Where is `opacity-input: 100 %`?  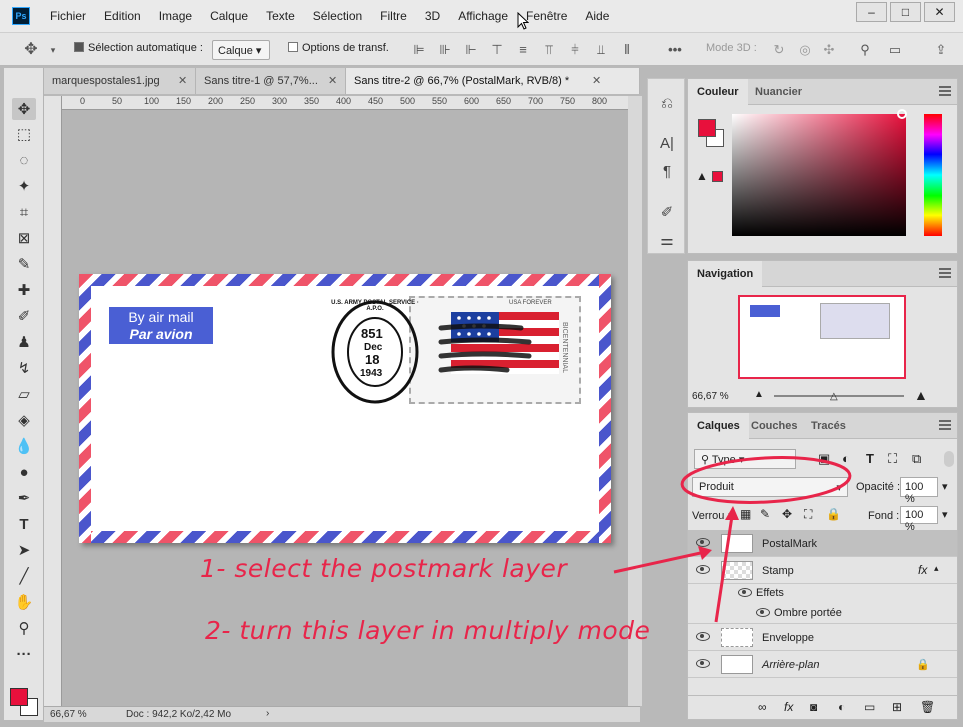
opacity-input: 100 % is located at coordinates (919, 491).